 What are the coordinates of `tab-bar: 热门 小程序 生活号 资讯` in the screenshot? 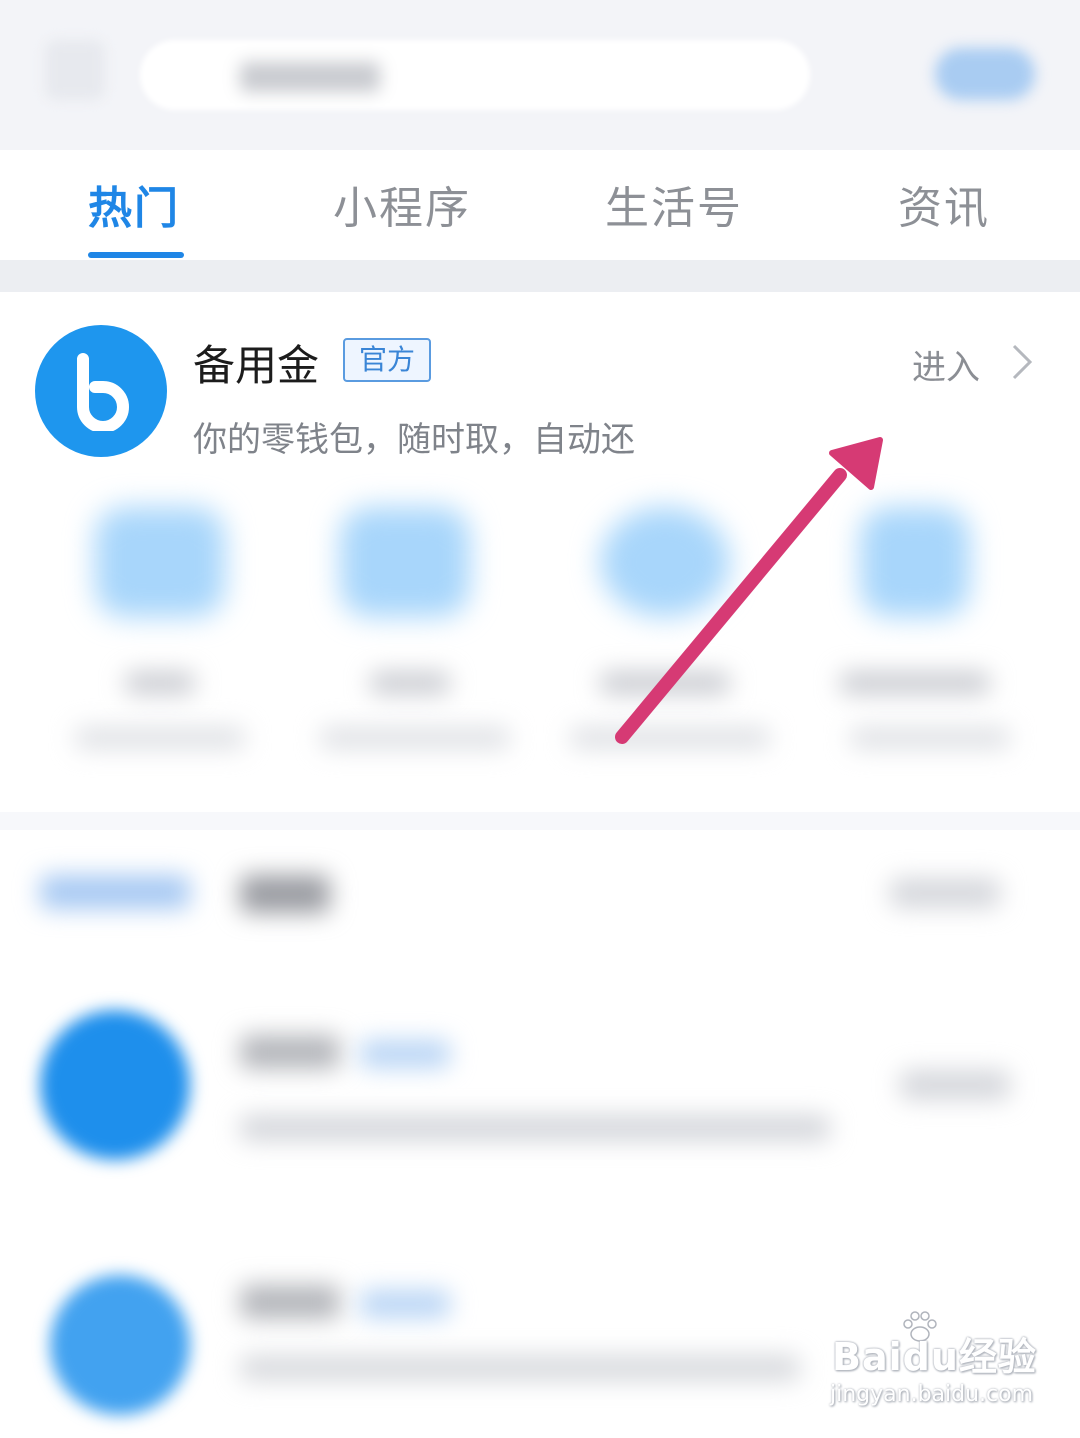 It's located at (540, 205).